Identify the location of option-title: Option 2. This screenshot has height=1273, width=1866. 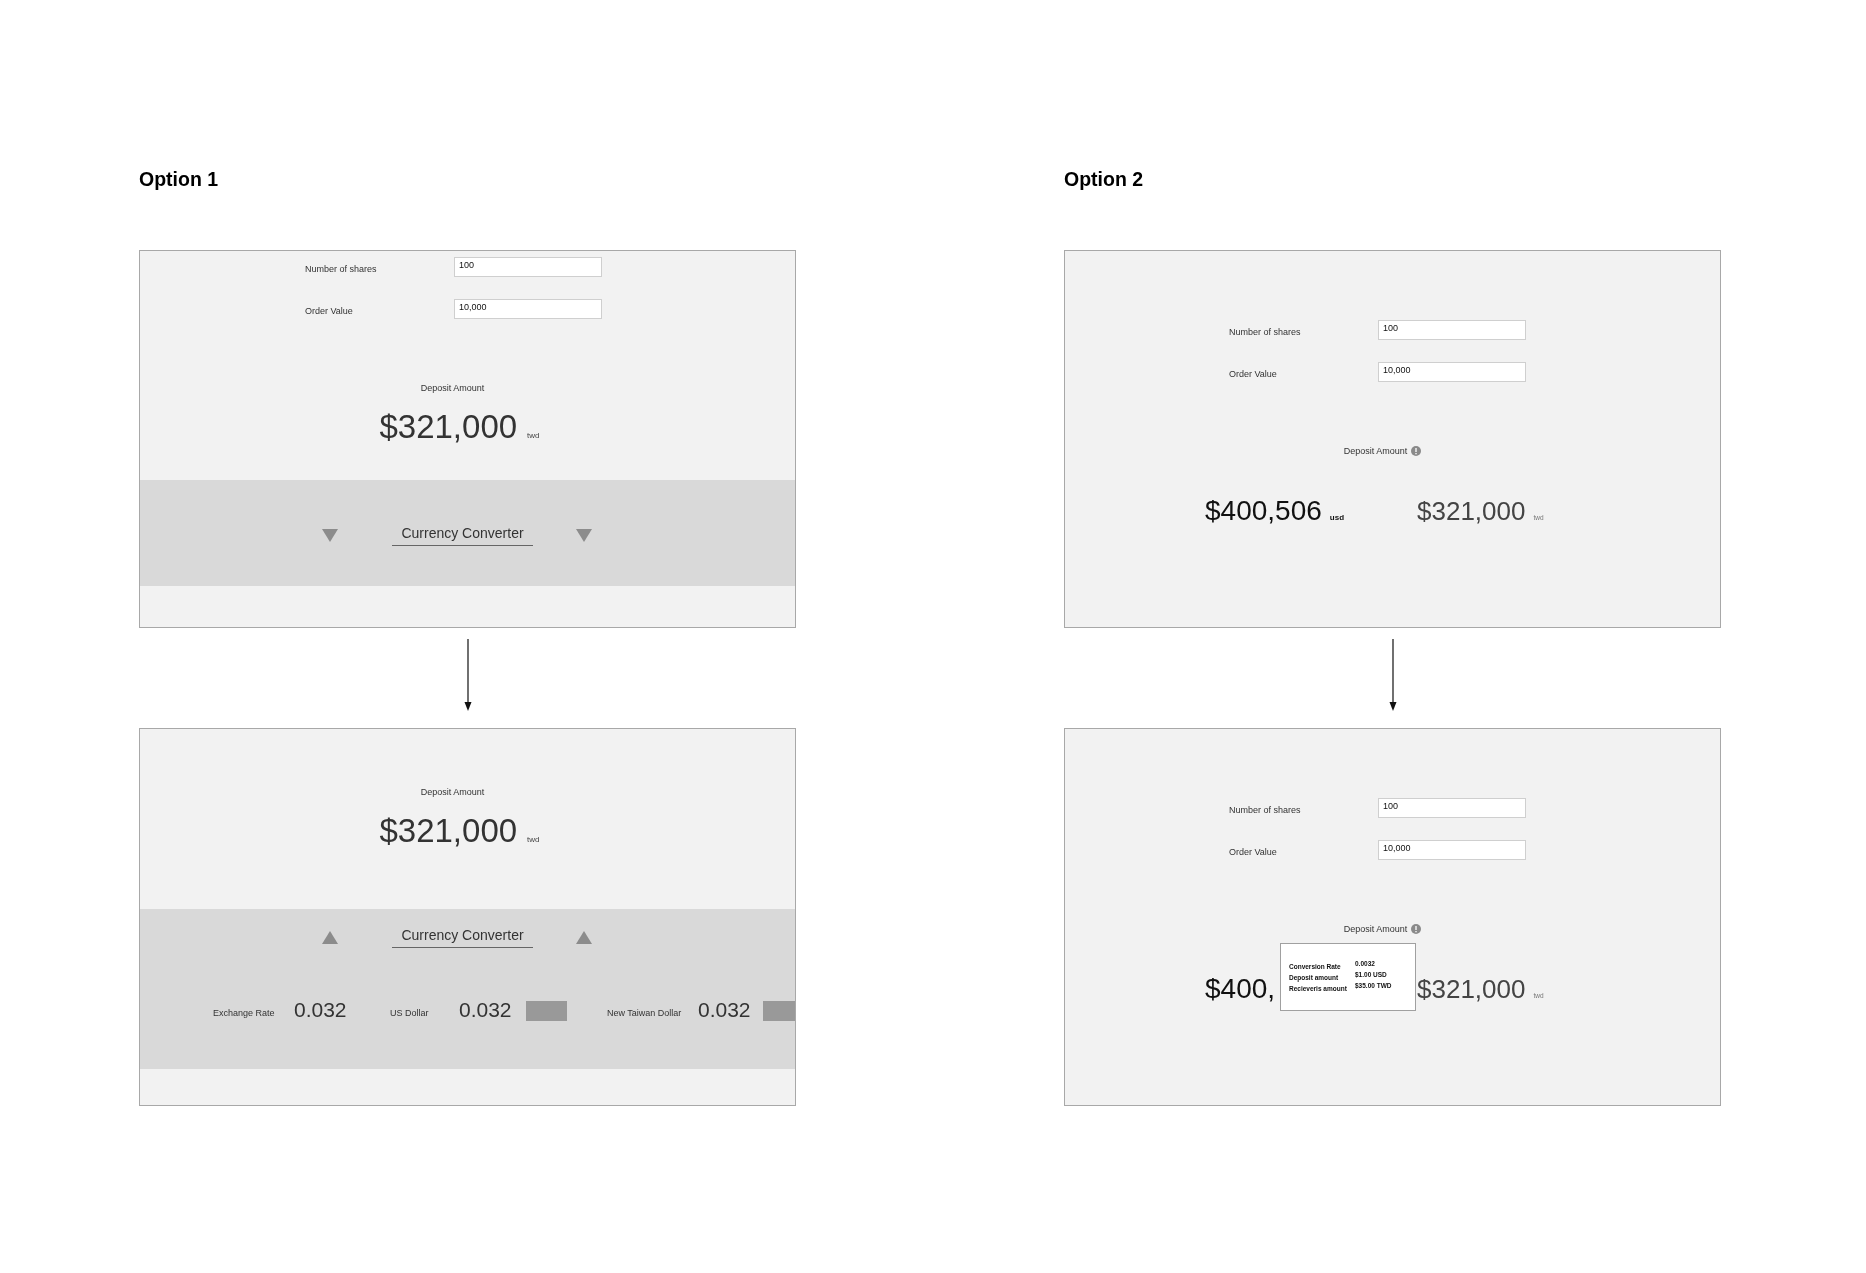
(1104, 179).